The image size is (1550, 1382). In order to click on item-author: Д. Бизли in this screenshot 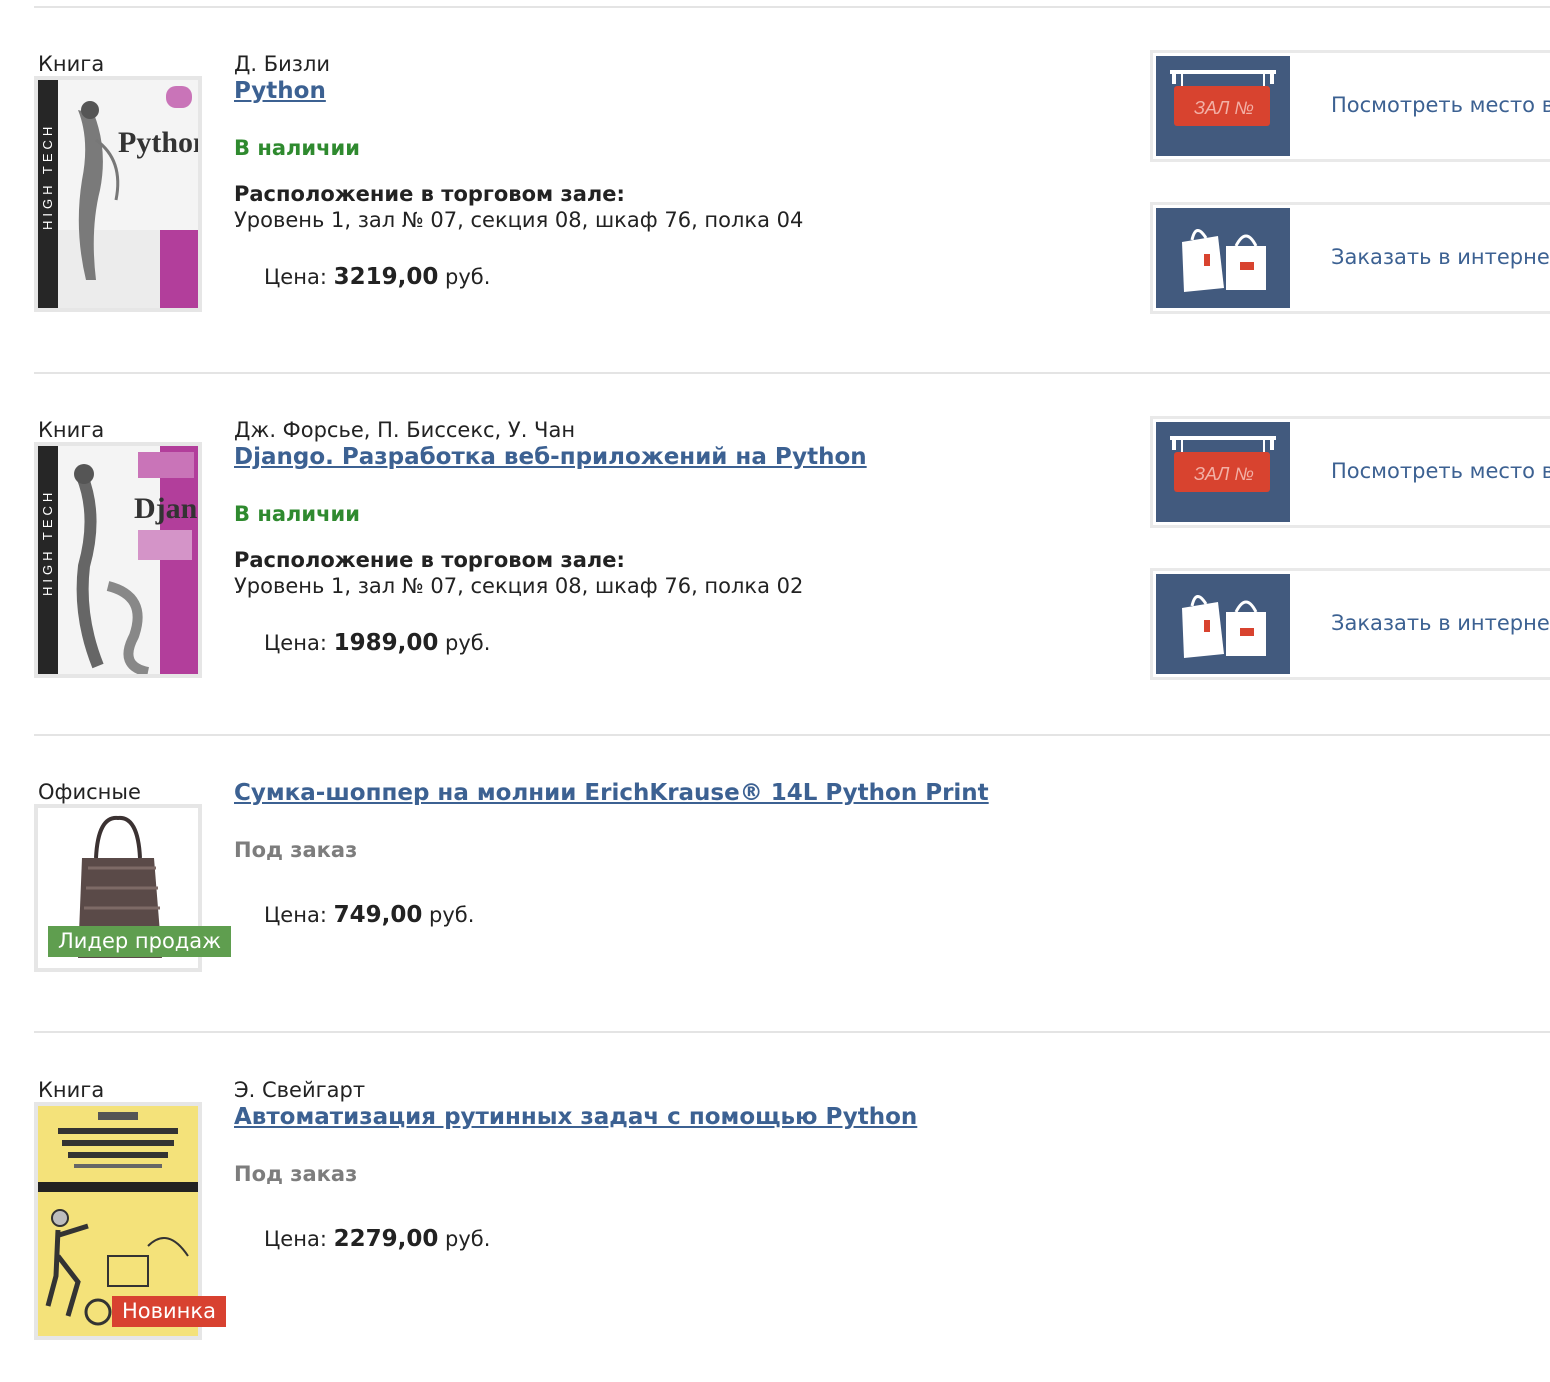, I will do `click(282, 64)`.